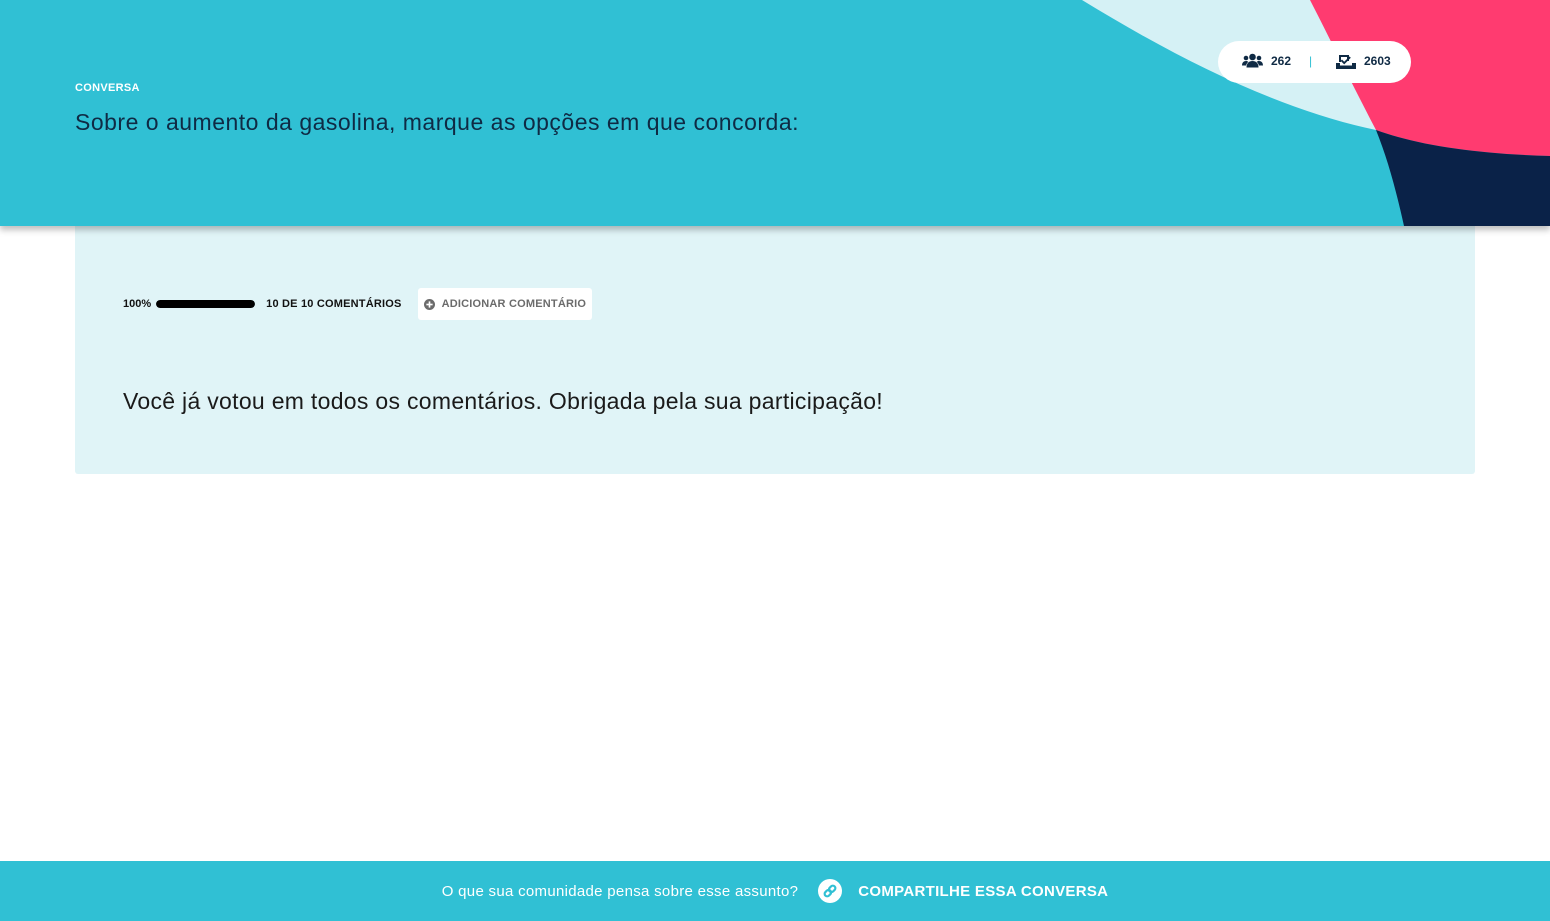 This screenshot has height=921, width=1550. I want to click on participants-stat: 262, so click(1266, 60).